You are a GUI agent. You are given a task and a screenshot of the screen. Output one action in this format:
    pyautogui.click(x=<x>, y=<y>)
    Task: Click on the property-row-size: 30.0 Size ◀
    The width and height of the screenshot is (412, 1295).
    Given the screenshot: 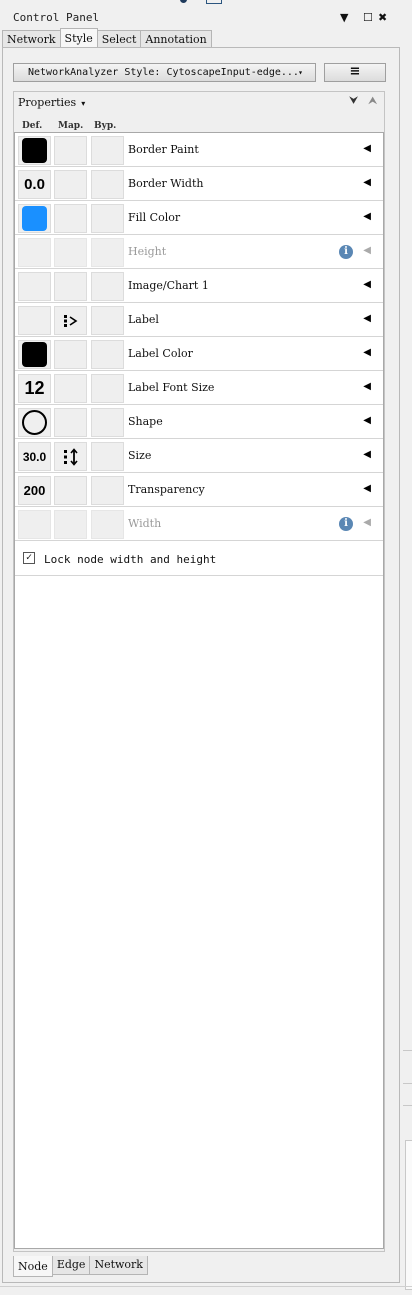 What is the action you would take?
    pyautogui.click(x=199, y=456)
    